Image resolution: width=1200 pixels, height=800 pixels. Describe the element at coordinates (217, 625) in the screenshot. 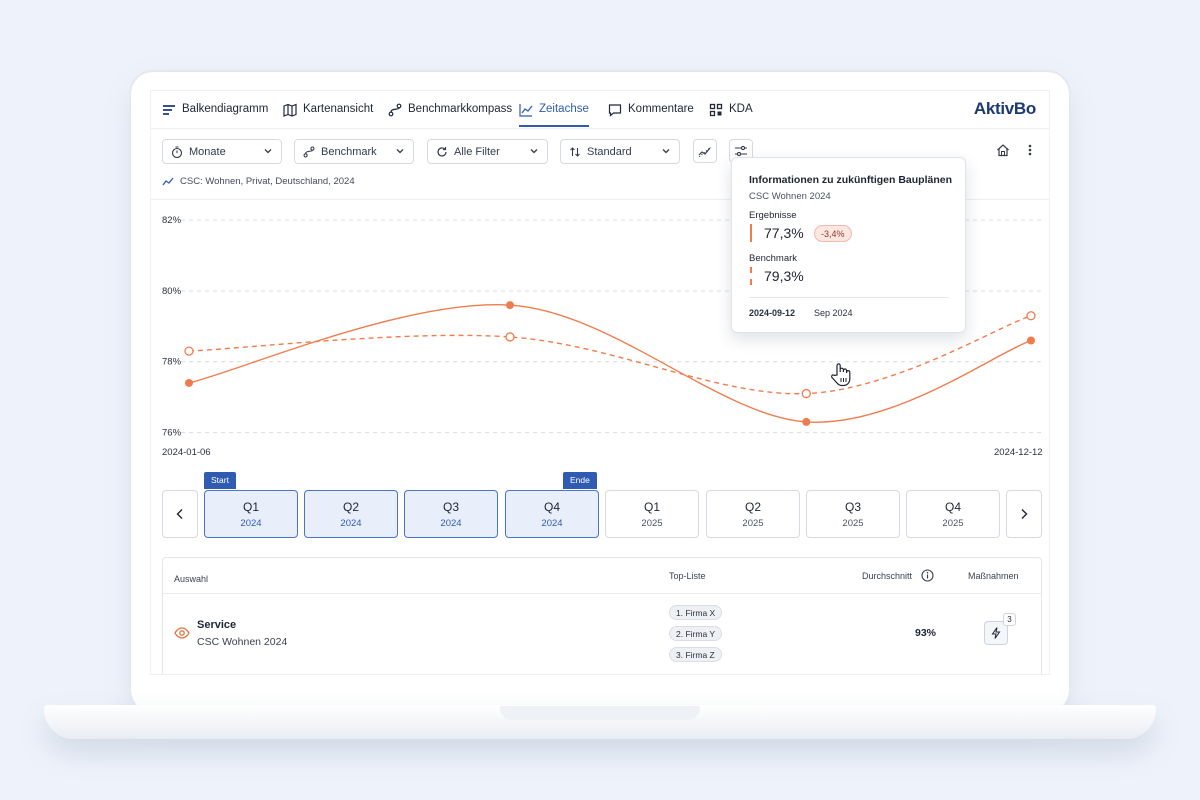

I see `row-title: Service` at that location.